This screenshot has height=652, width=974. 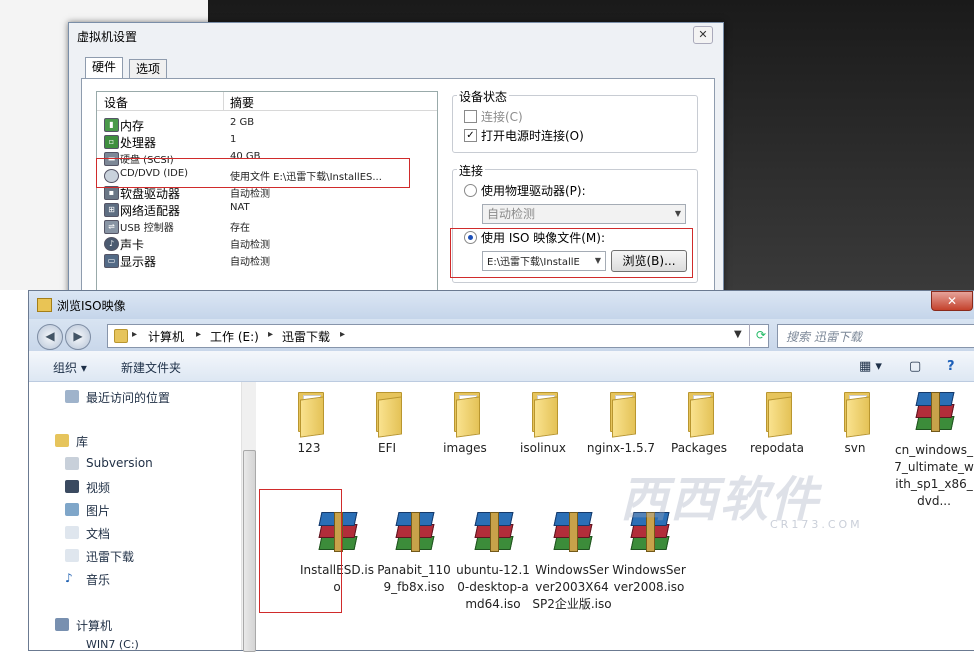 I want to click on device-name: 网络适配器, so click(x=150, y=211).